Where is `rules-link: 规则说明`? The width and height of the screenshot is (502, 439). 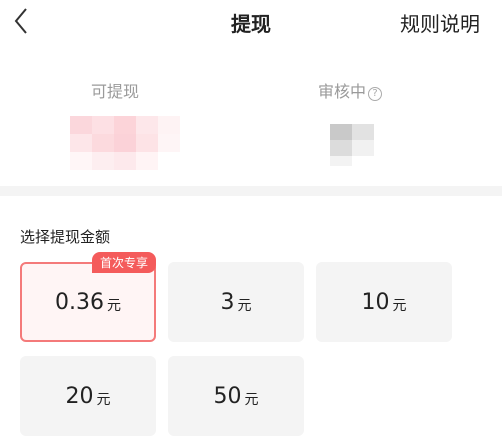 rules-link: 规则说明 is located at coordinates (440, 22).